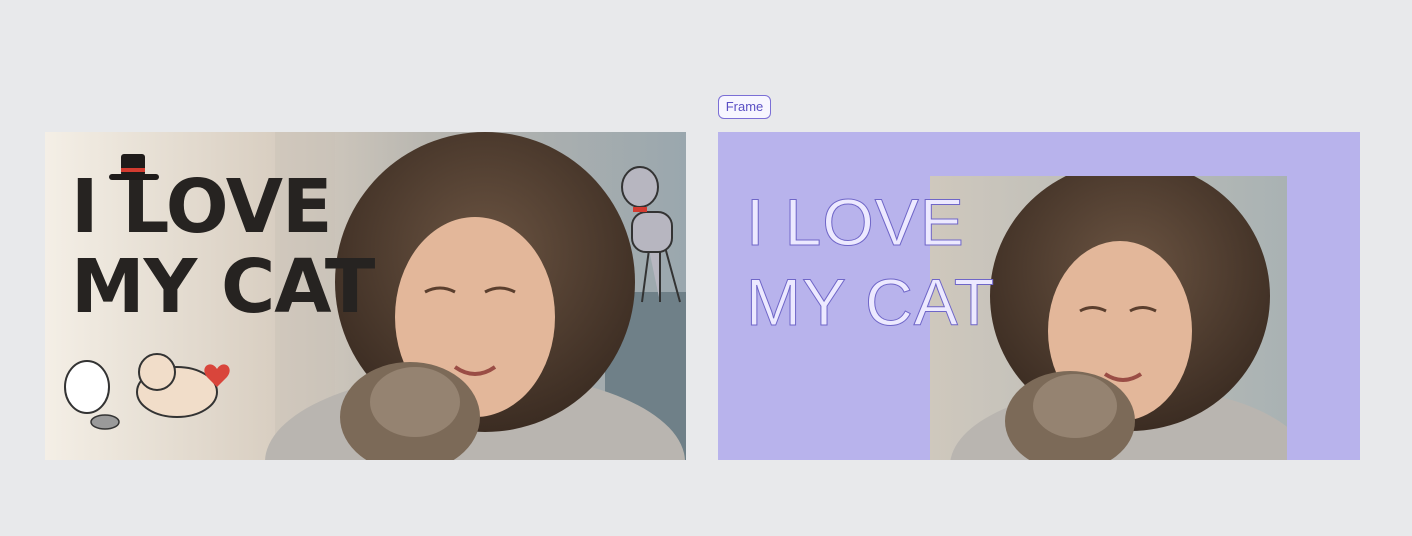 This screenshot has height=536, width=1412. What do you see at coordinates (870, 302) in the screenshot?
I see `frame-title-line2: MY CAT` at bounding box center [870, 302].